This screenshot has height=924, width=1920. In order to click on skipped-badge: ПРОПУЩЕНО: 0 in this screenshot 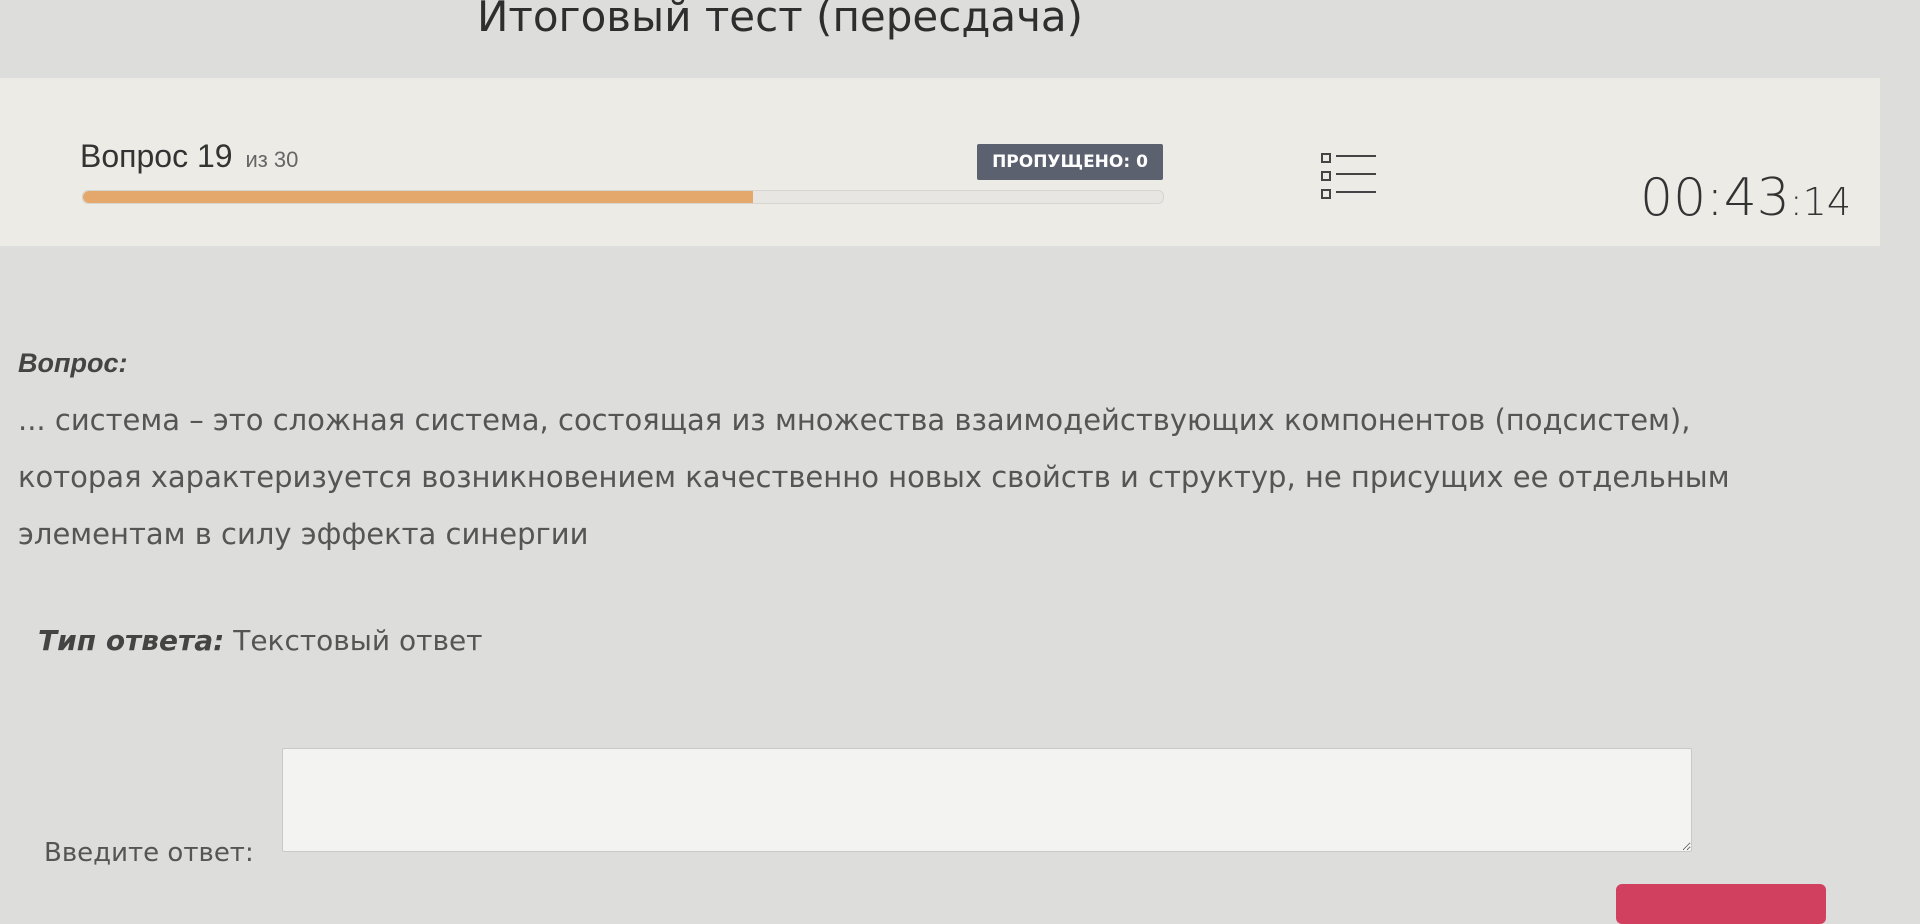, I will do `click(1070, 162)`.